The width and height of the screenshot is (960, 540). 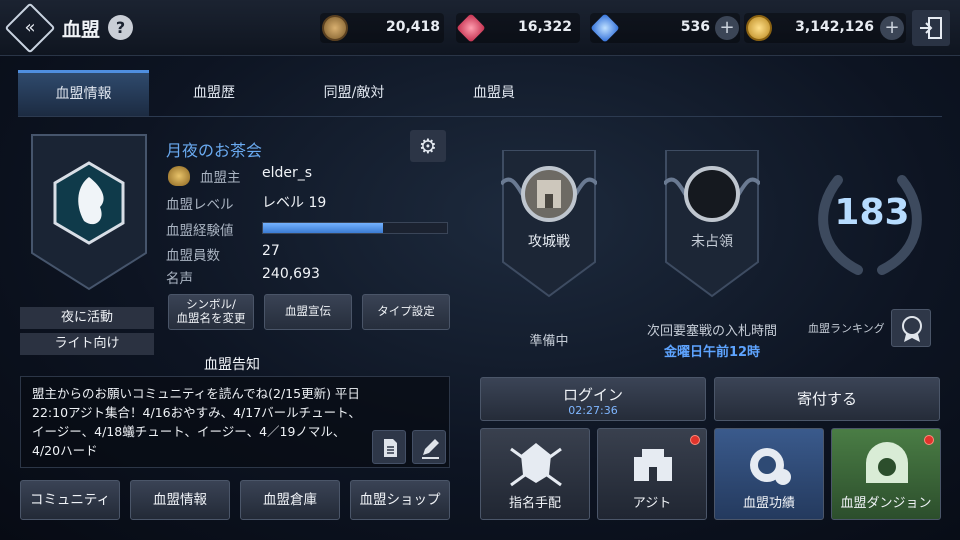 I want to click on xp-label: 血盟経験値, so click(x=200, y=231).